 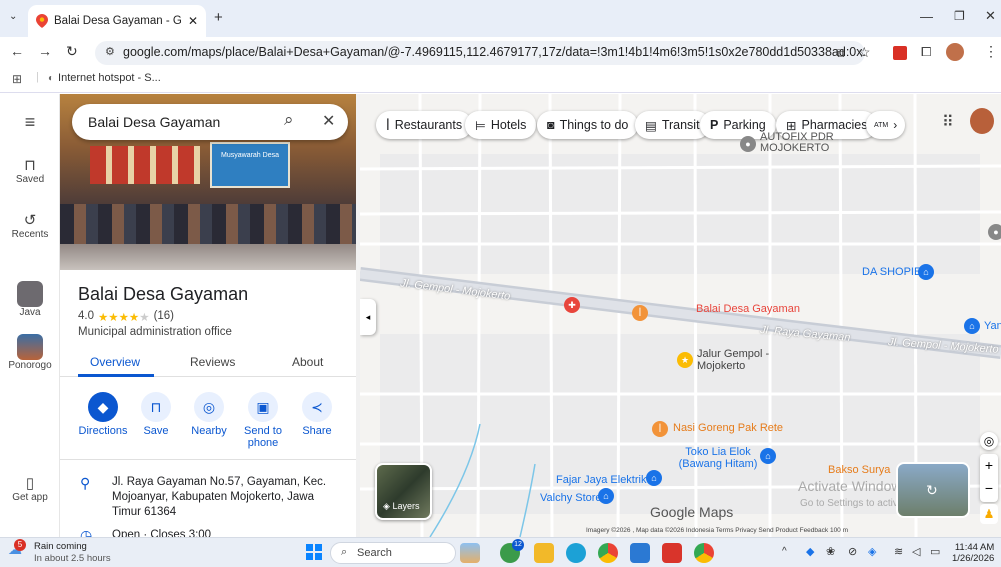 What do you see at coordinates (748, 144) in the screenshot?
I see `autofix-pin-icon: ●` at bounding box center [748, 144].